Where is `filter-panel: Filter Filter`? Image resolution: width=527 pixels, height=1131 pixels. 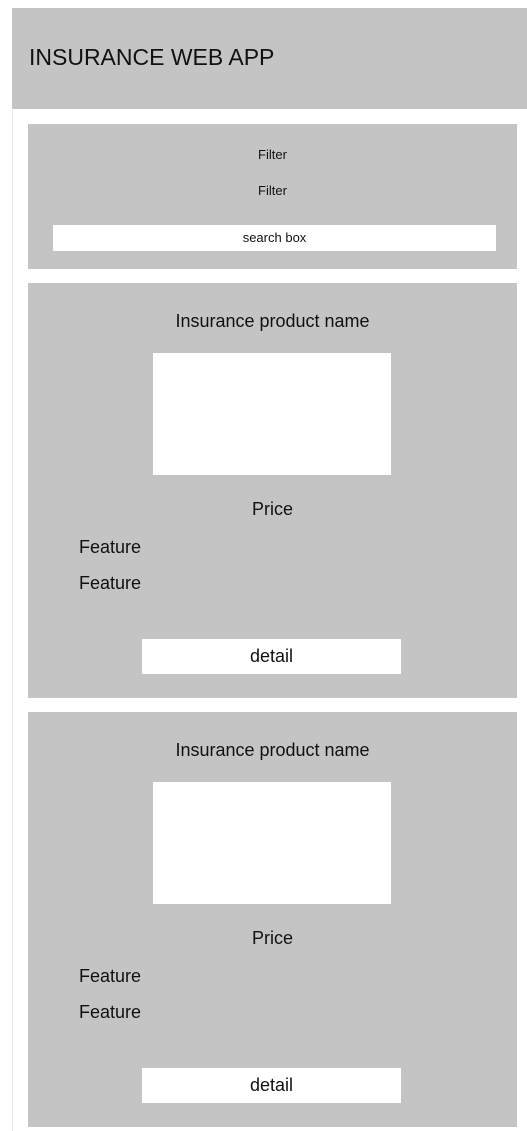
filter-panel: Filter Filter is located at coordinates (272, 196).